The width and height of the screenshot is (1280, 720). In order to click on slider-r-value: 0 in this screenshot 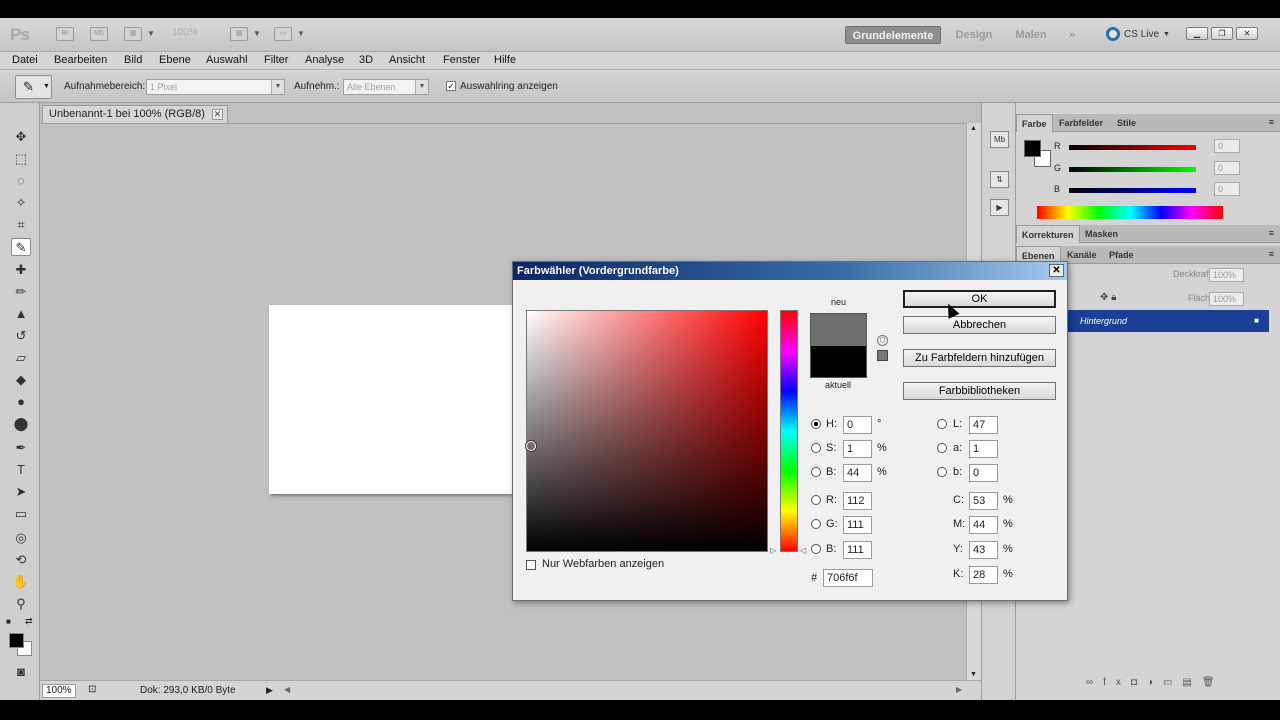, I will do `click(1227, 146)`.